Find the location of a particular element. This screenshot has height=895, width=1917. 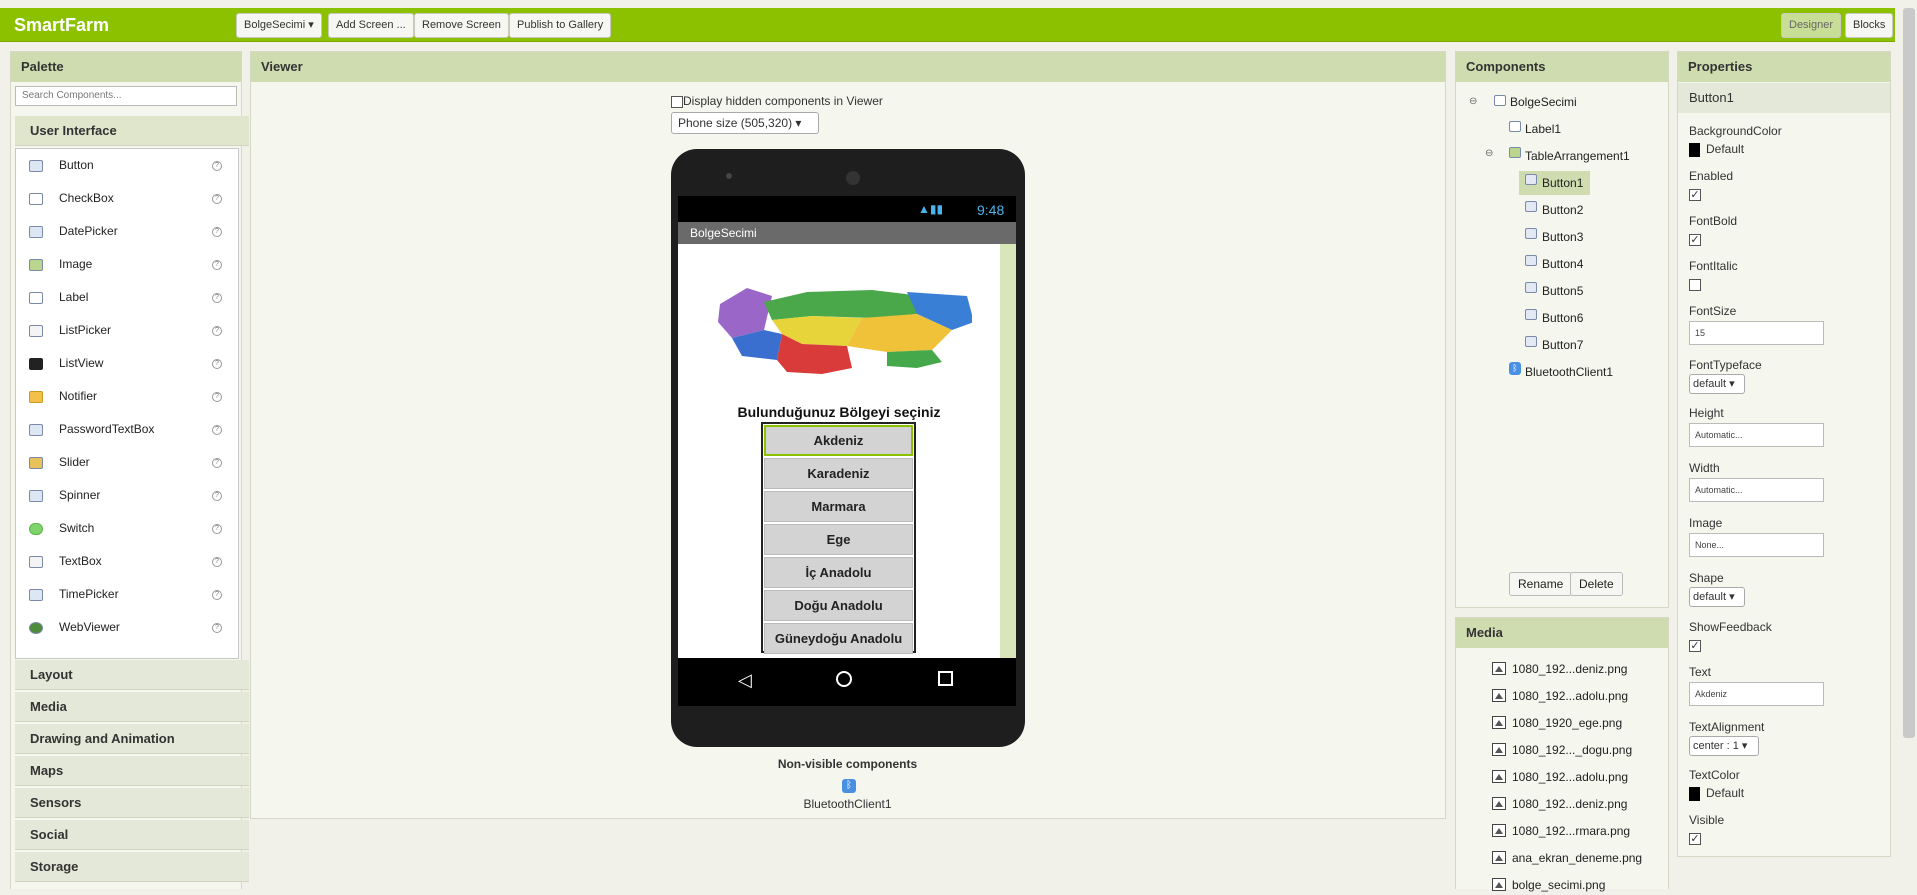

palette-item-notifier: Notifier? is located at coordinates (127, 396).